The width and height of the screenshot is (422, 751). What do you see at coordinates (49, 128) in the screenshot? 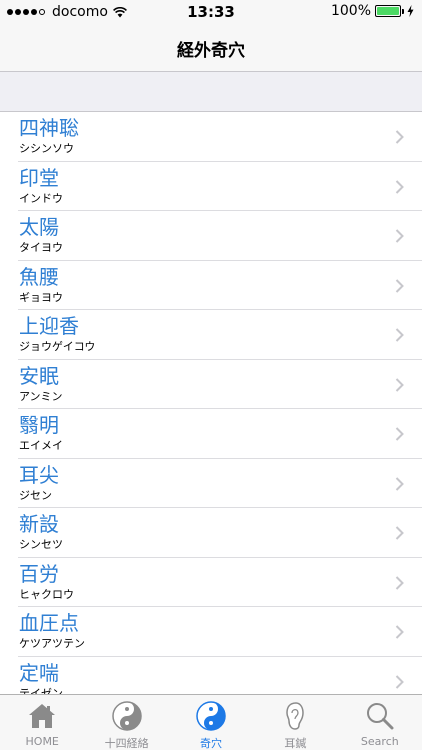
I see `acupoint-name: 四神聡` at bounding box center [49, 128].